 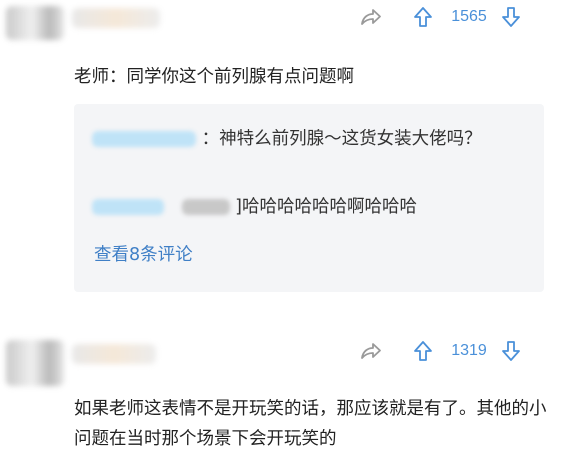 What do you see at coordinates (214, 77) in the screenshot?
I see `comment-text: 老师：同学你这个前列腺有点问题啊` at bounding box center [214, 77].